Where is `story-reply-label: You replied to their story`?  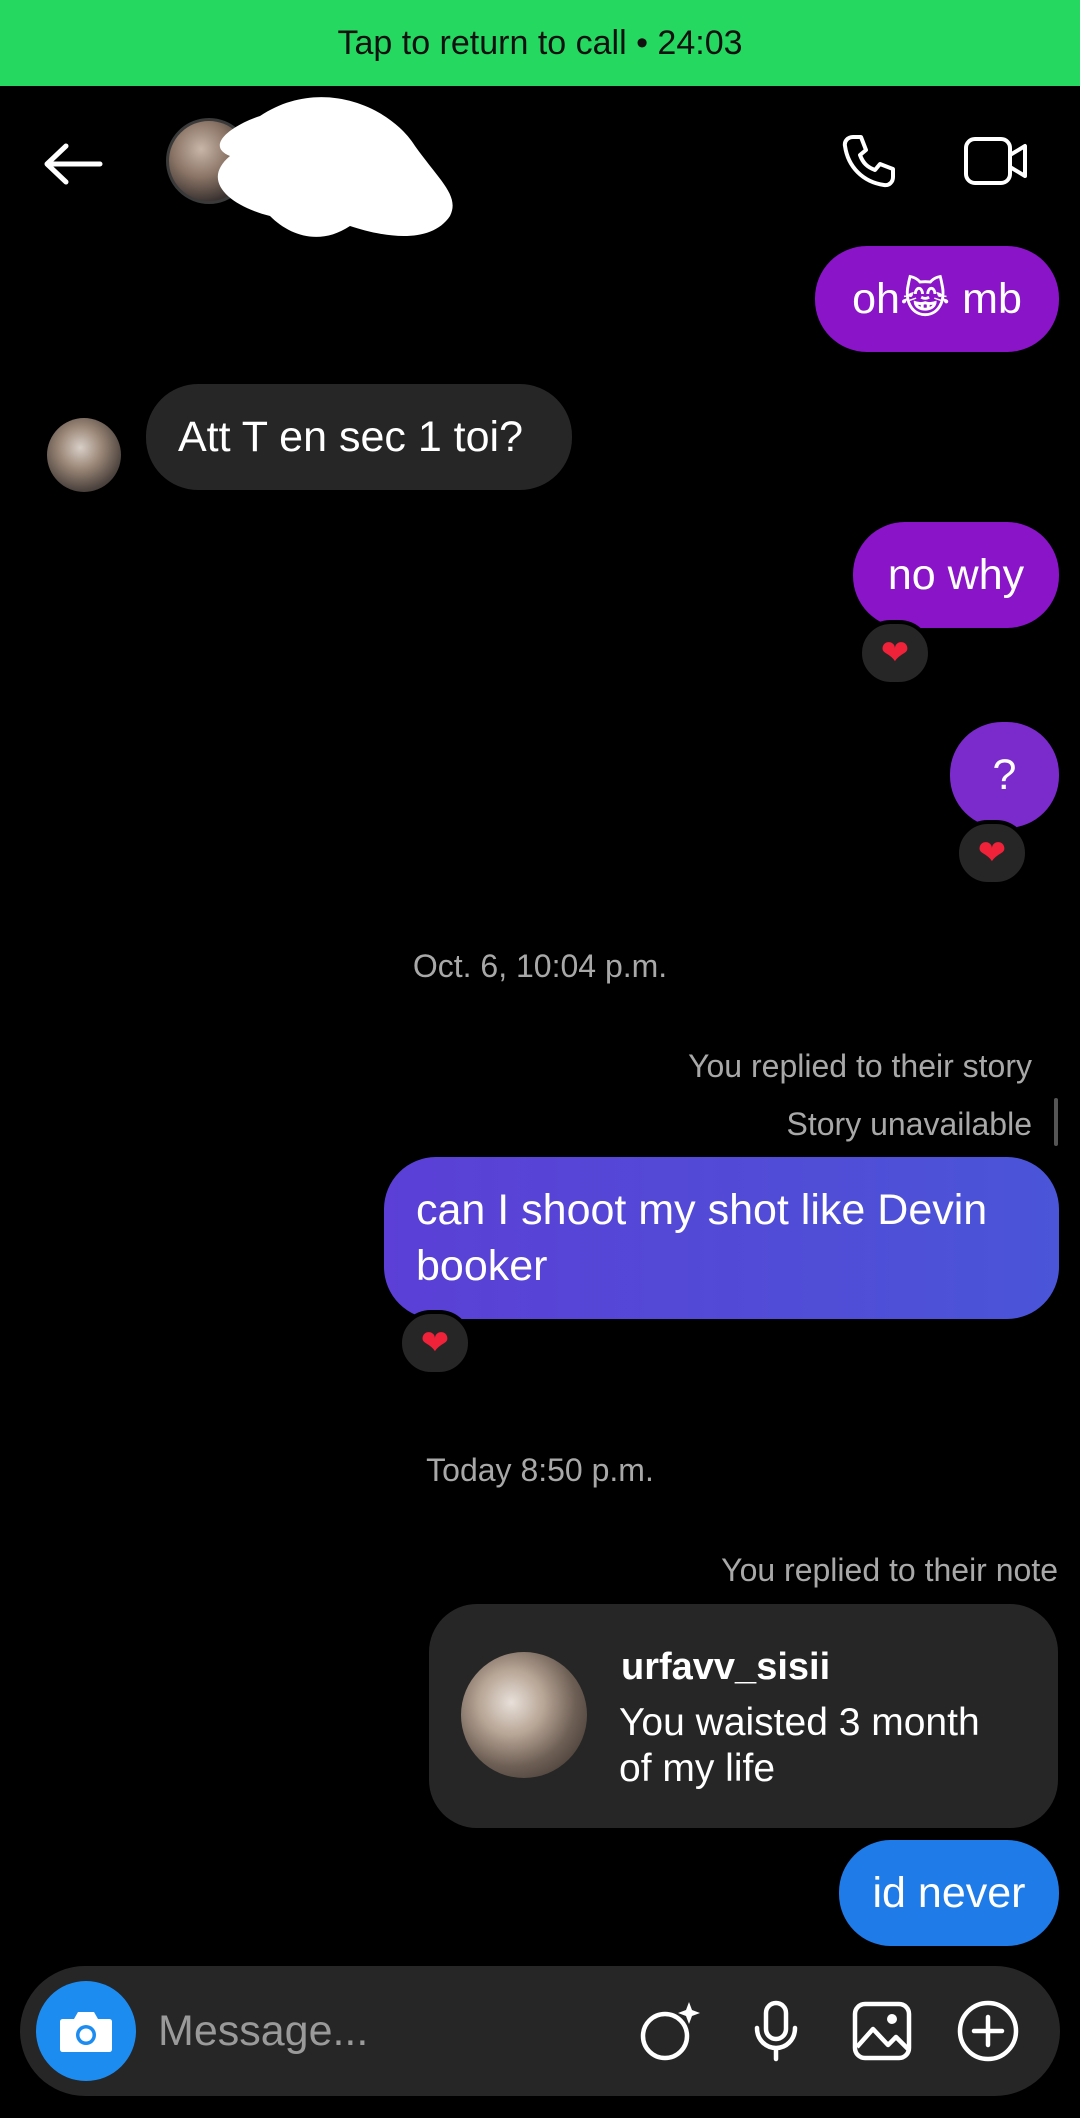
story-reply-label: You replied to their story is located at coordinates (860, 1066).